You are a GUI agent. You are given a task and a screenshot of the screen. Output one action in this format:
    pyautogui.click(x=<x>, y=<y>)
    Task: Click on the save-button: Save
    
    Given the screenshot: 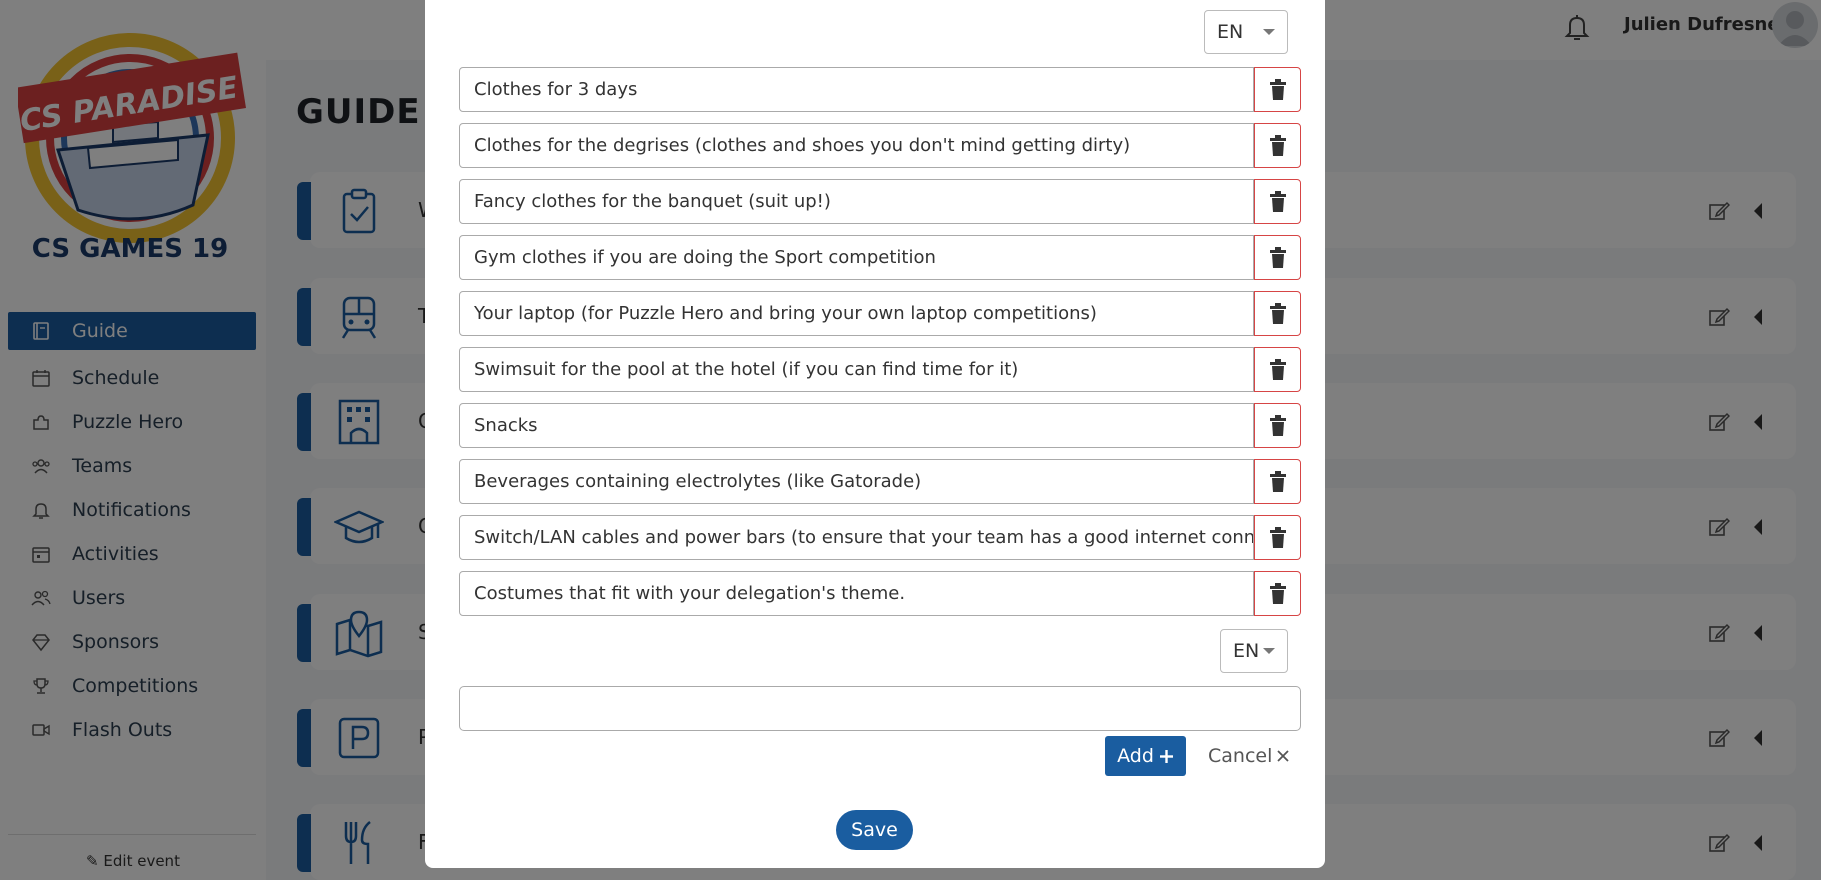 What is the action you would take?
    pyautogui.click(x=874, y=830)
    